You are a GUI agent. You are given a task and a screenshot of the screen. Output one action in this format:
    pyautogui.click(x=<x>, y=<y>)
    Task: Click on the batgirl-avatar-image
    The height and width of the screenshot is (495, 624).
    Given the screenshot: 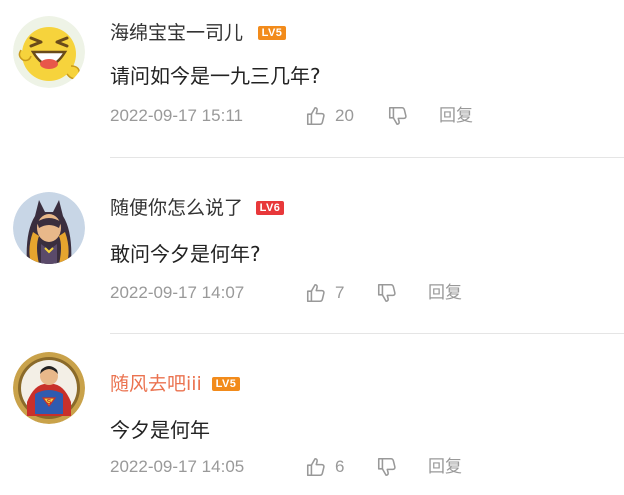 What is the action you would take?
    pyautogui.click(x=49, y=228)
    